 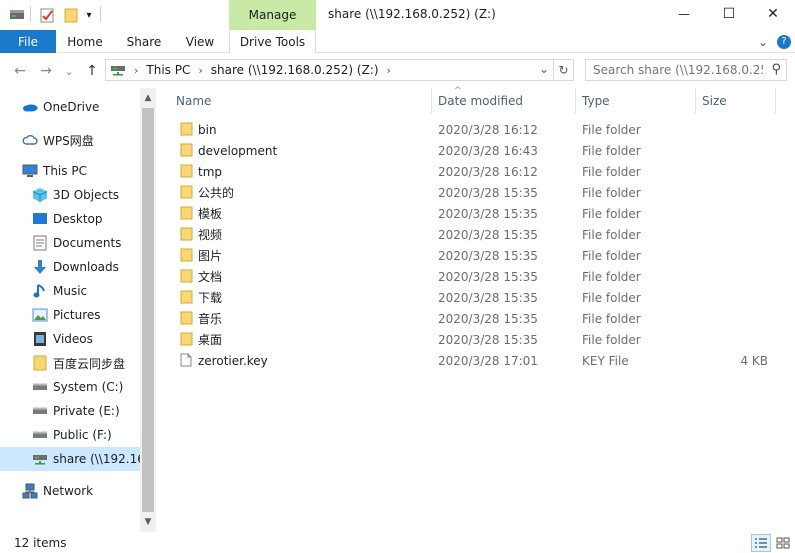 What do you see at coordinates (200, 41) in the screenshot?
I see `tab-view: View` at bounding box center [200, 41].